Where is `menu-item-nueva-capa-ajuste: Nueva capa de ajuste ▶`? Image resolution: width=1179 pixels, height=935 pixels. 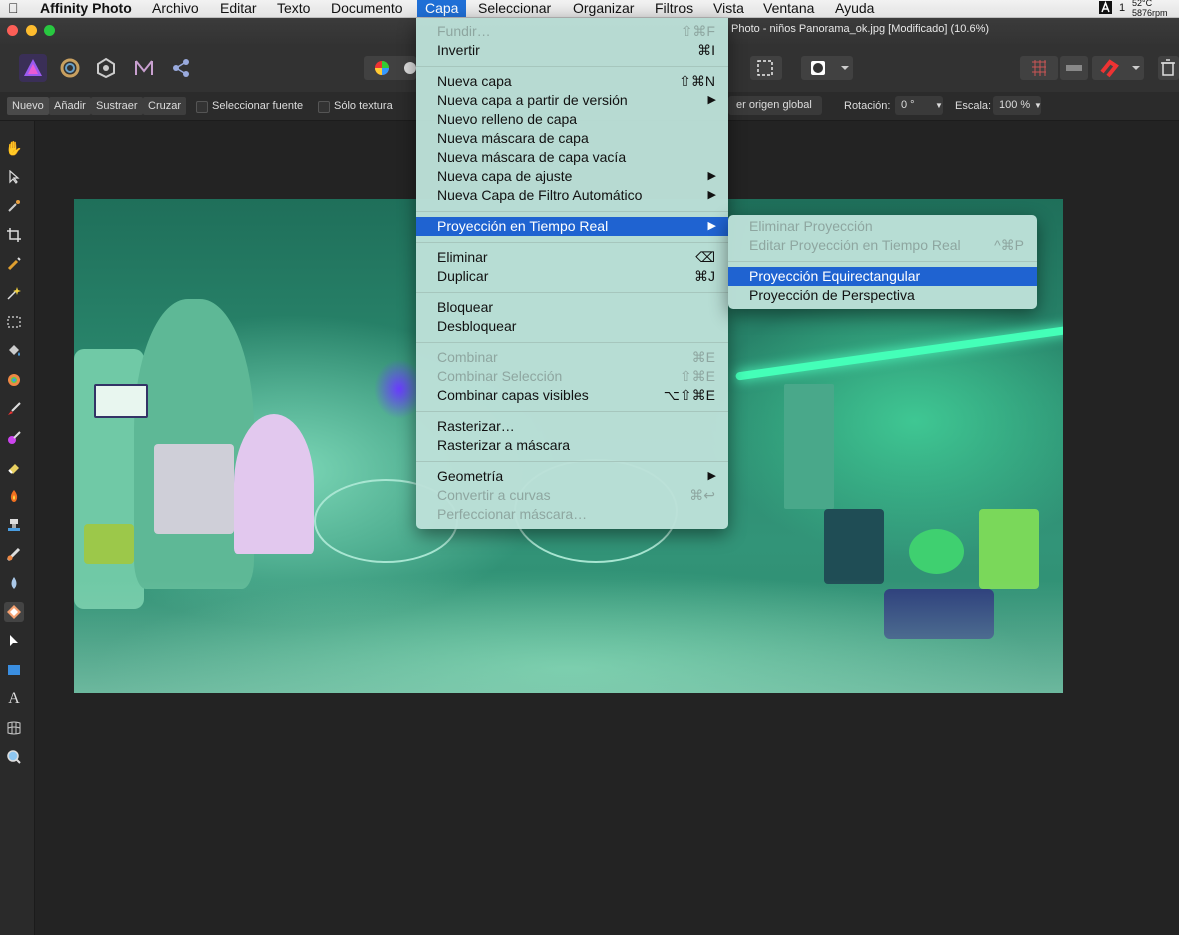 menu-item-nueva-capa-ajuste: Nueva capa de ajuste ▶ is located at coordinates (572, 176).